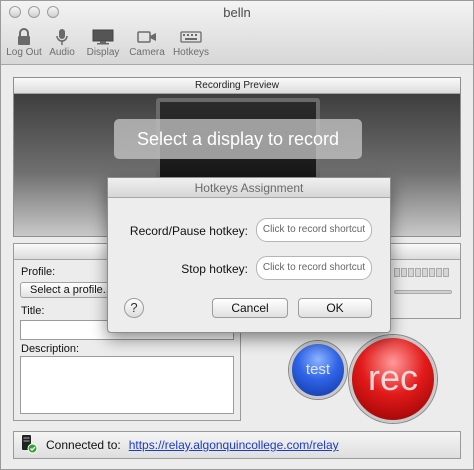 The image size is (474, 470). I want to click on toolbar-display-button: Display, so click(103, 42).